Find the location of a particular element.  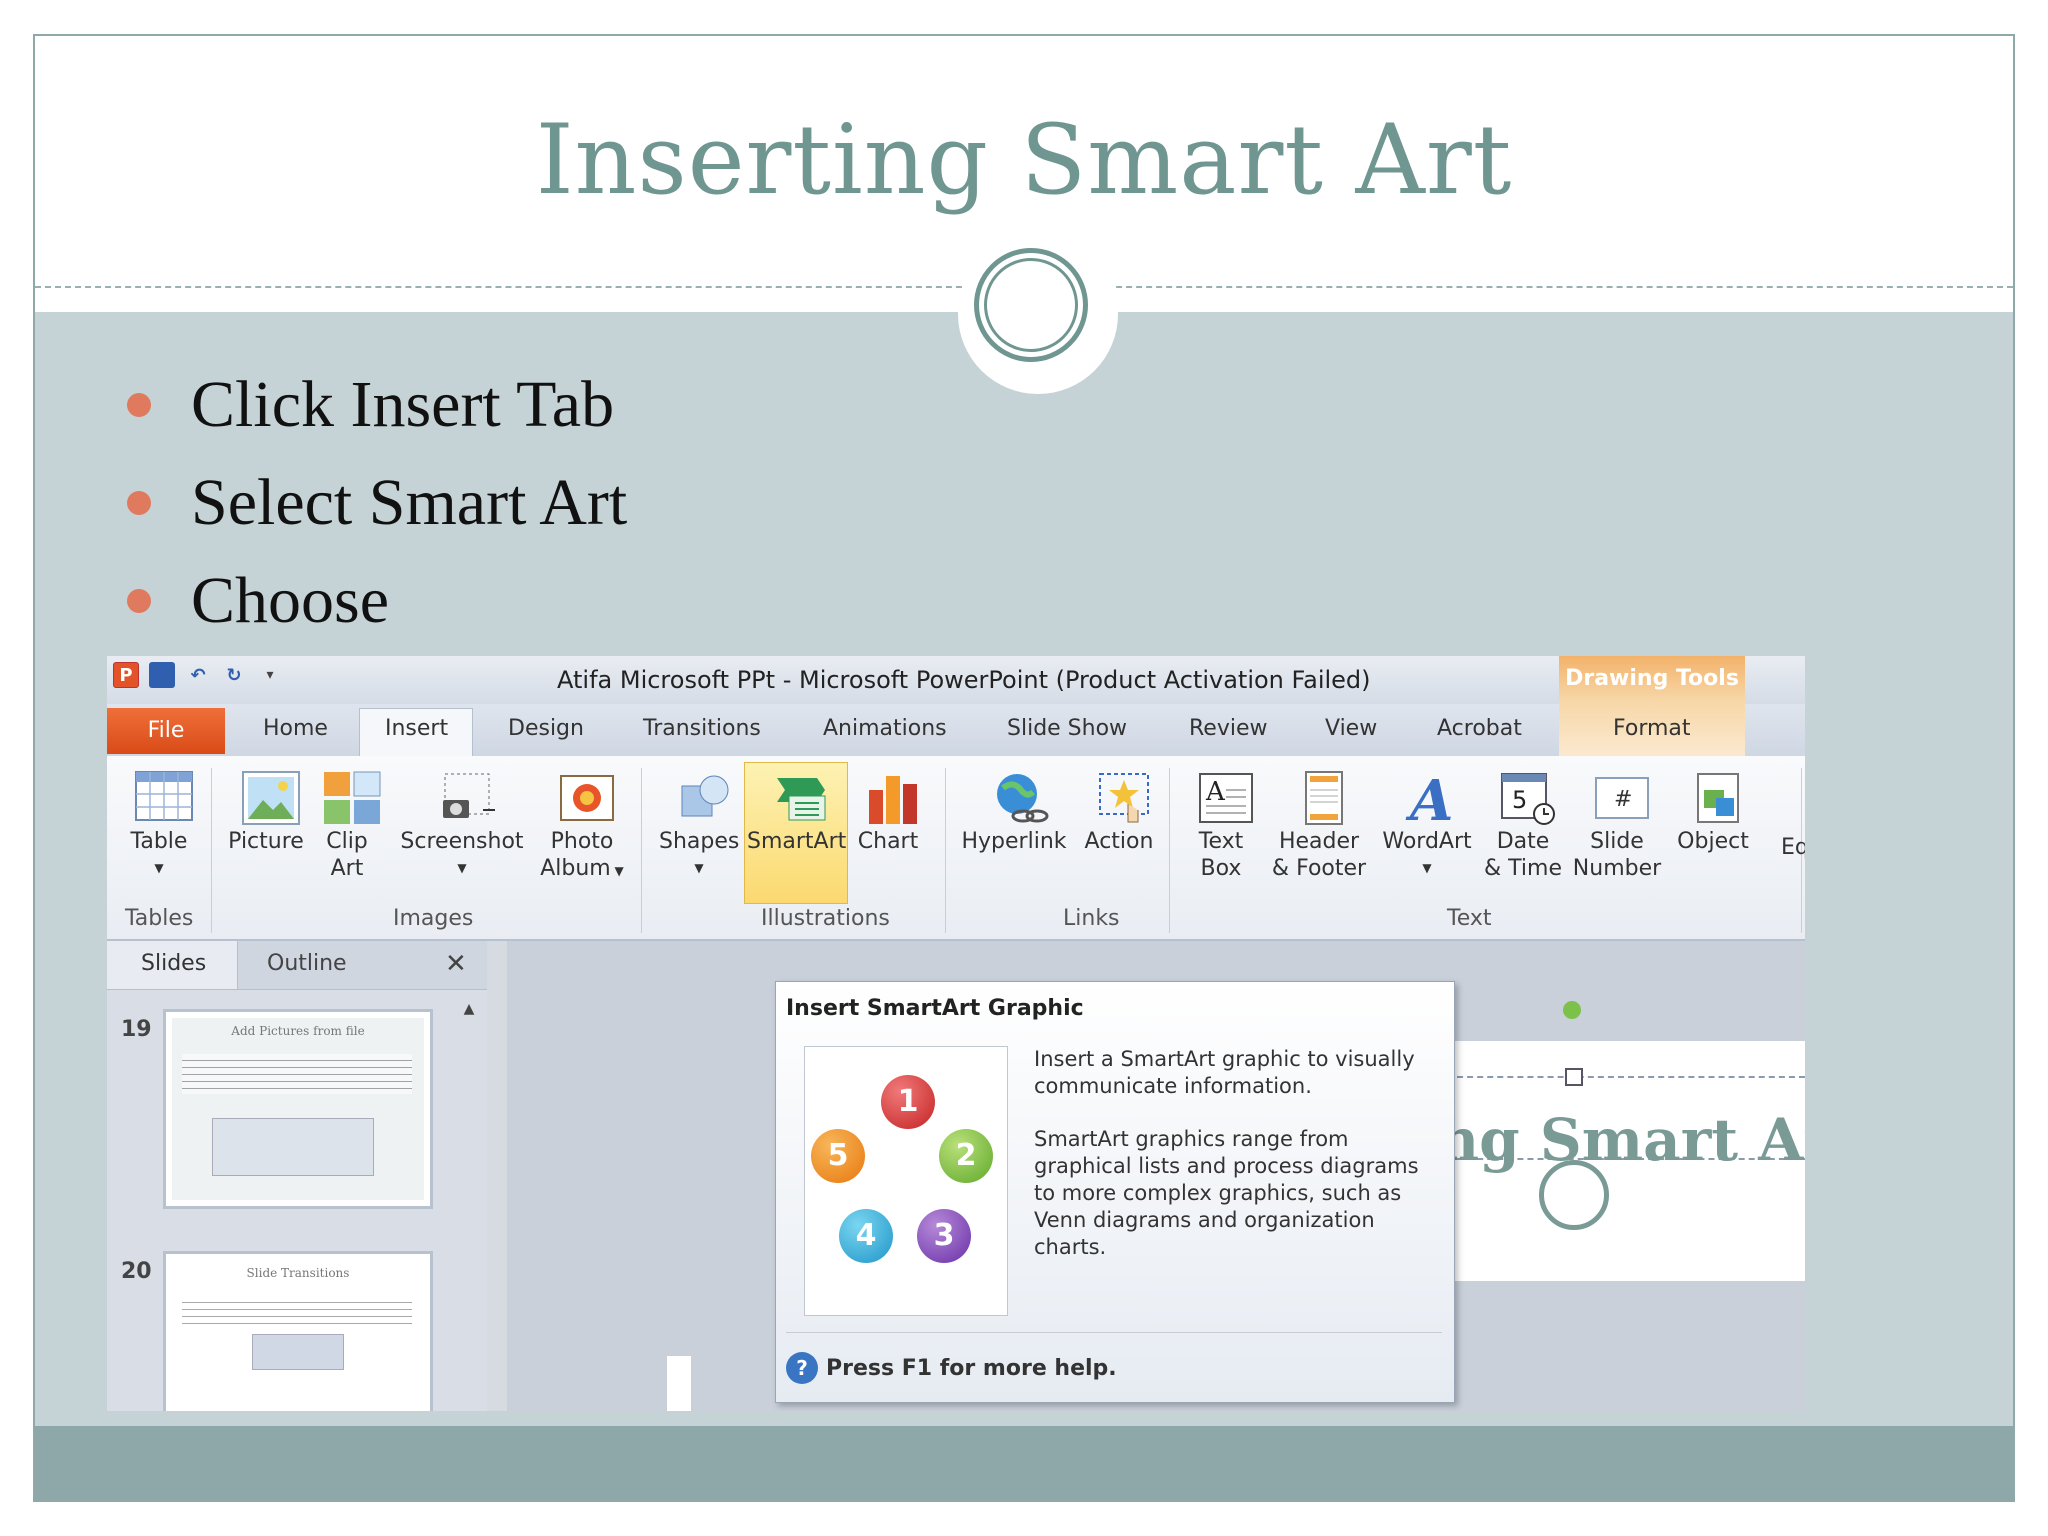

tab-design: Design is located at coordinates (546, 728).